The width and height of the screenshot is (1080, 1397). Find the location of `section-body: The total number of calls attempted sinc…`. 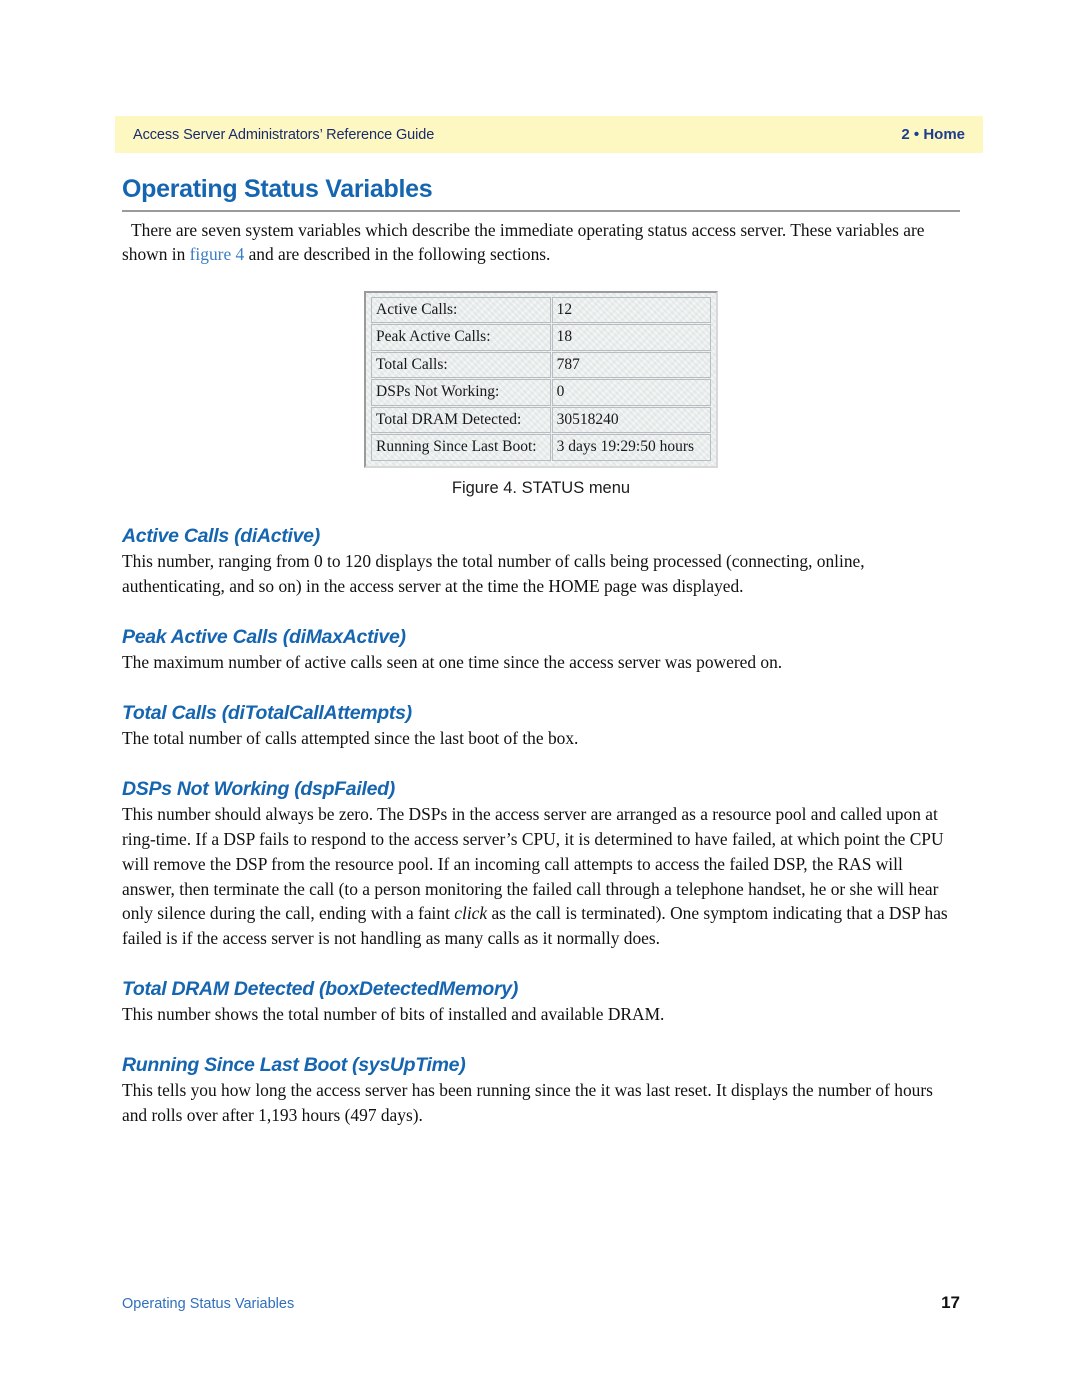

section-body: The total number of calls attempted sinc… is located at coordinates (350, 738).